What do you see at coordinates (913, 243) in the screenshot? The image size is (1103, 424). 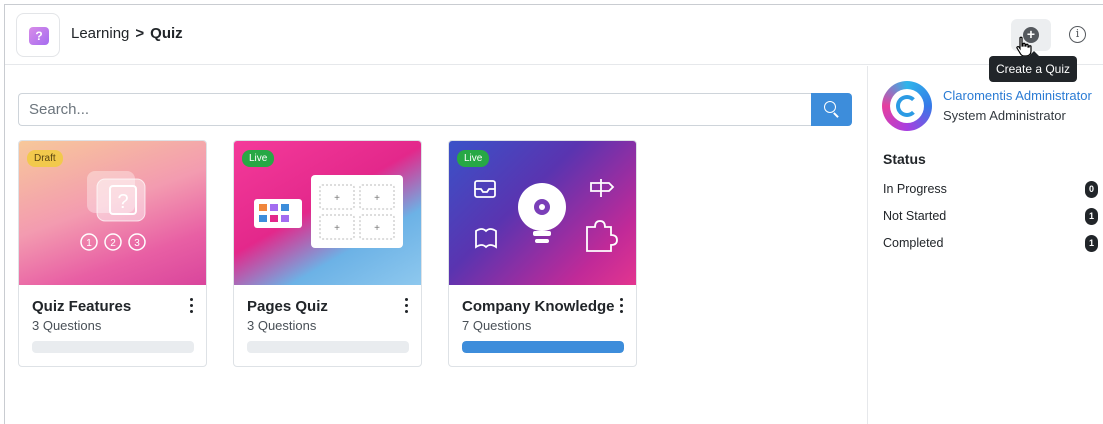 I see `status-label: Completed` at bounding box center [913, 243].